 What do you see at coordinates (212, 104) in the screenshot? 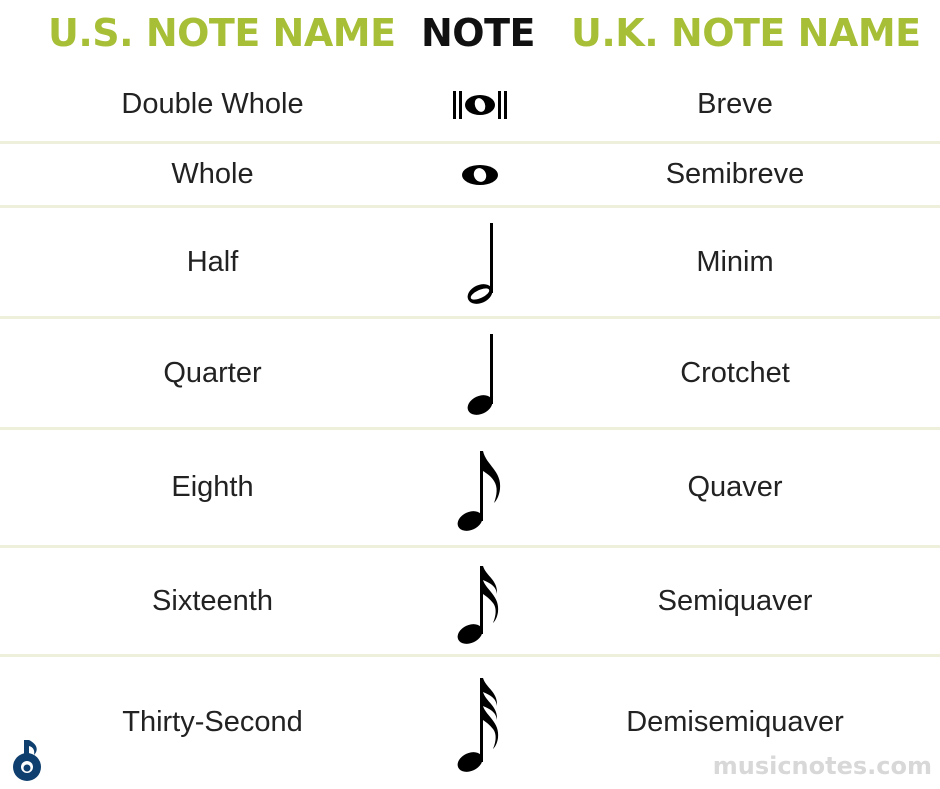
I see `us-name-cell: Double Whole` at bounding box center [212, 104].